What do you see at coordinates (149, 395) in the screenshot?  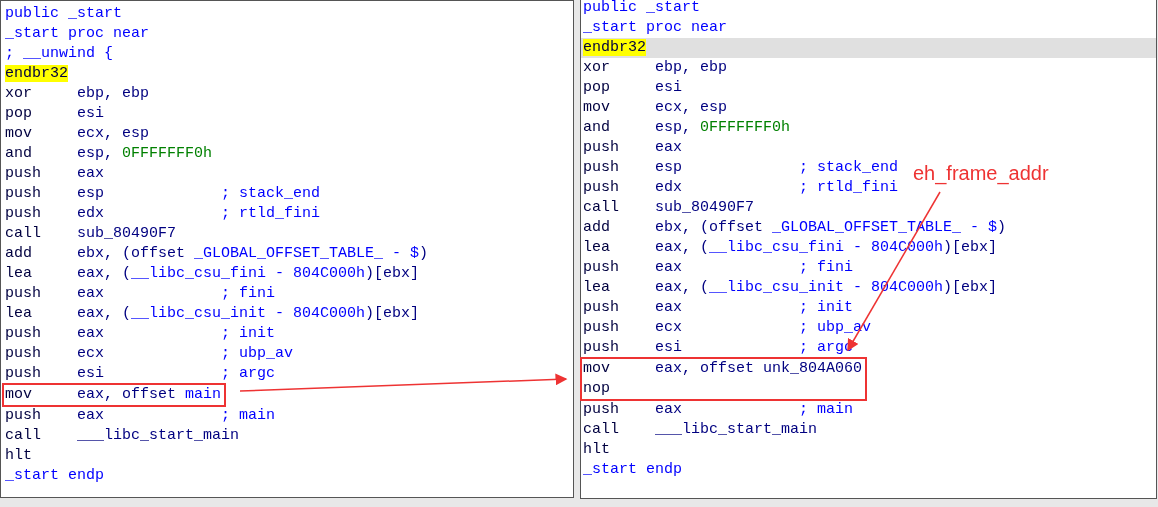 I see `operand-text: eax, offset main` at bounding box center [149, 395].